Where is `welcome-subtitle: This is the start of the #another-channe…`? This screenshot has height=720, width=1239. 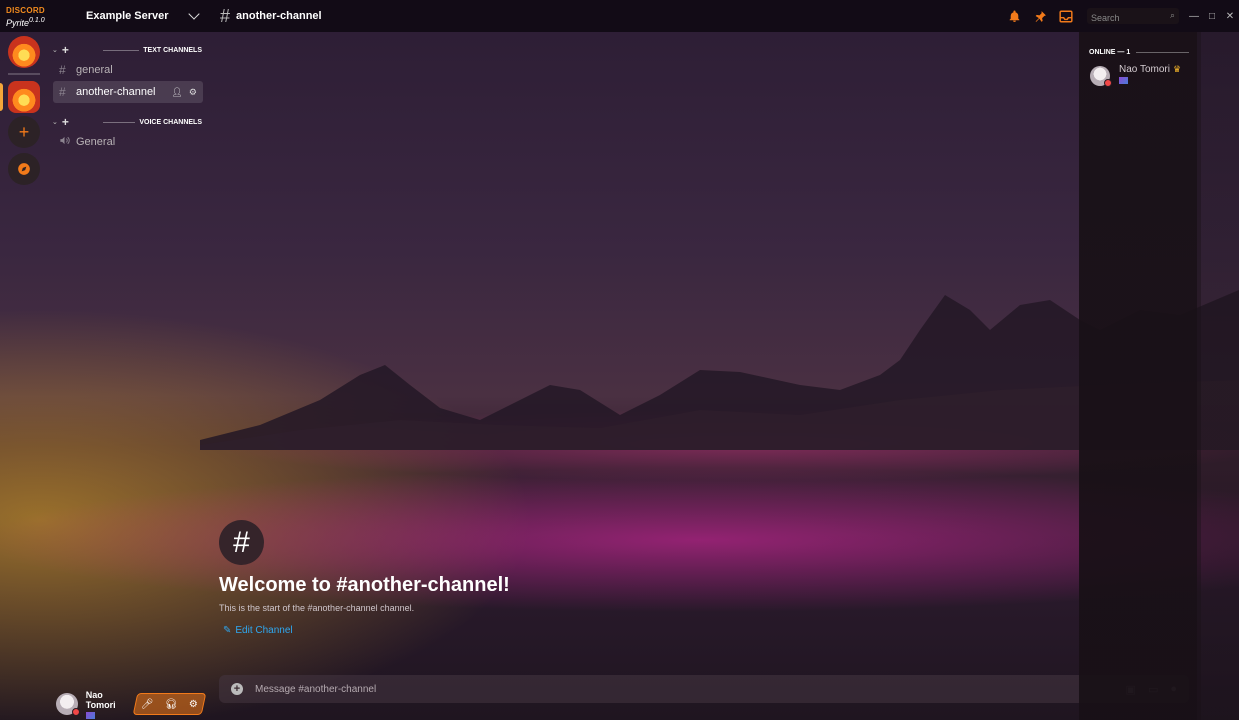 welcome-subtitle: This is the start of the #another-channe… is located at coordinates (317, 608).